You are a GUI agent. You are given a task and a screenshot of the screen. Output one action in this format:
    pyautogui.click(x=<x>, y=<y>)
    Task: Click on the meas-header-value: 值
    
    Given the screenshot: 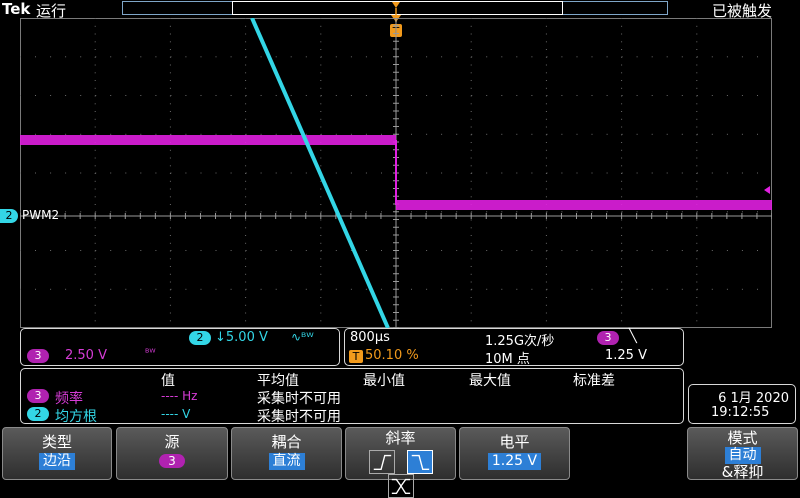 What is the action you would take?
    pyautogui.click(x=168, y=381)
    